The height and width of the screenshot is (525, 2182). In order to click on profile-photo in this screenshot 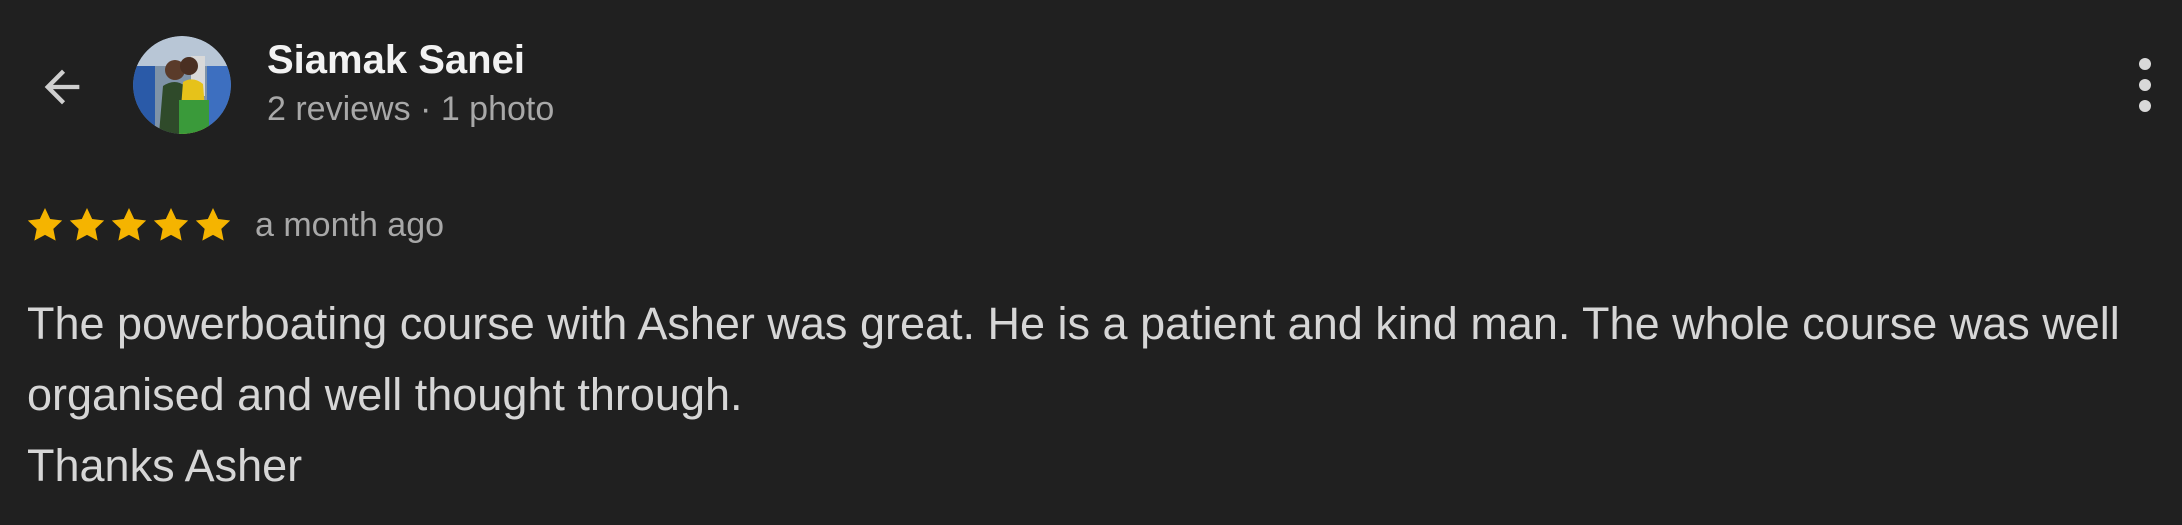, I will do `click(182, 85)`.